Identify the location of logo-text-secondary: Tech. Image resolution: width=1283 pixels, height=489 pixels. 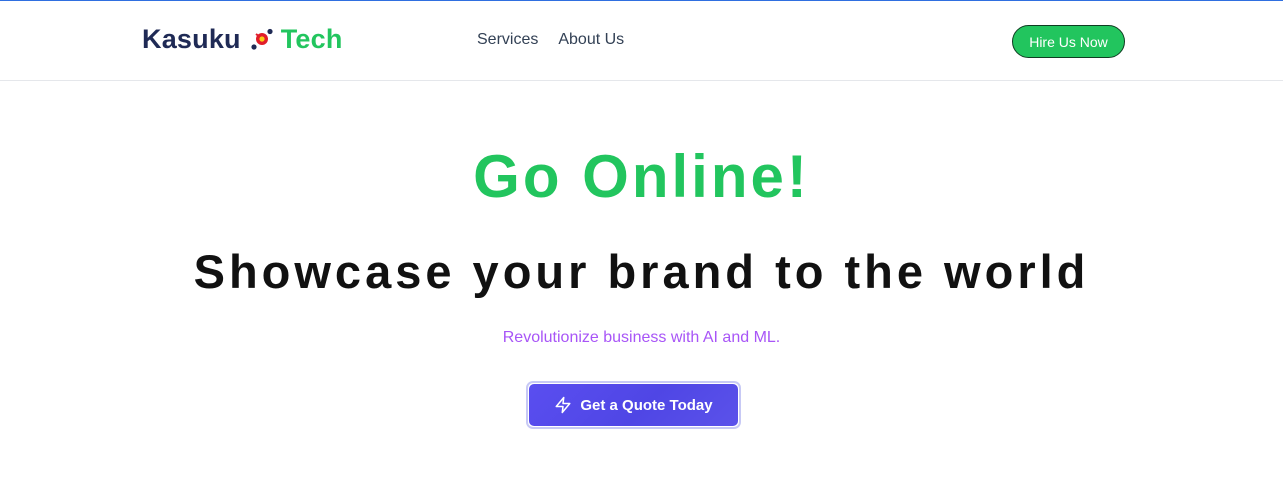
(311, 38).